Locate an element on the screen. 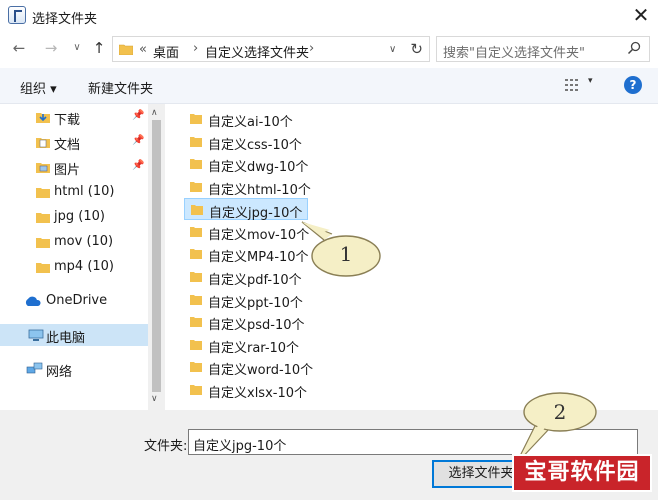  address-bar: « 桌面 › 自定义选择文件夹 › ∨ ↻ is located at coordinates (271, 49).